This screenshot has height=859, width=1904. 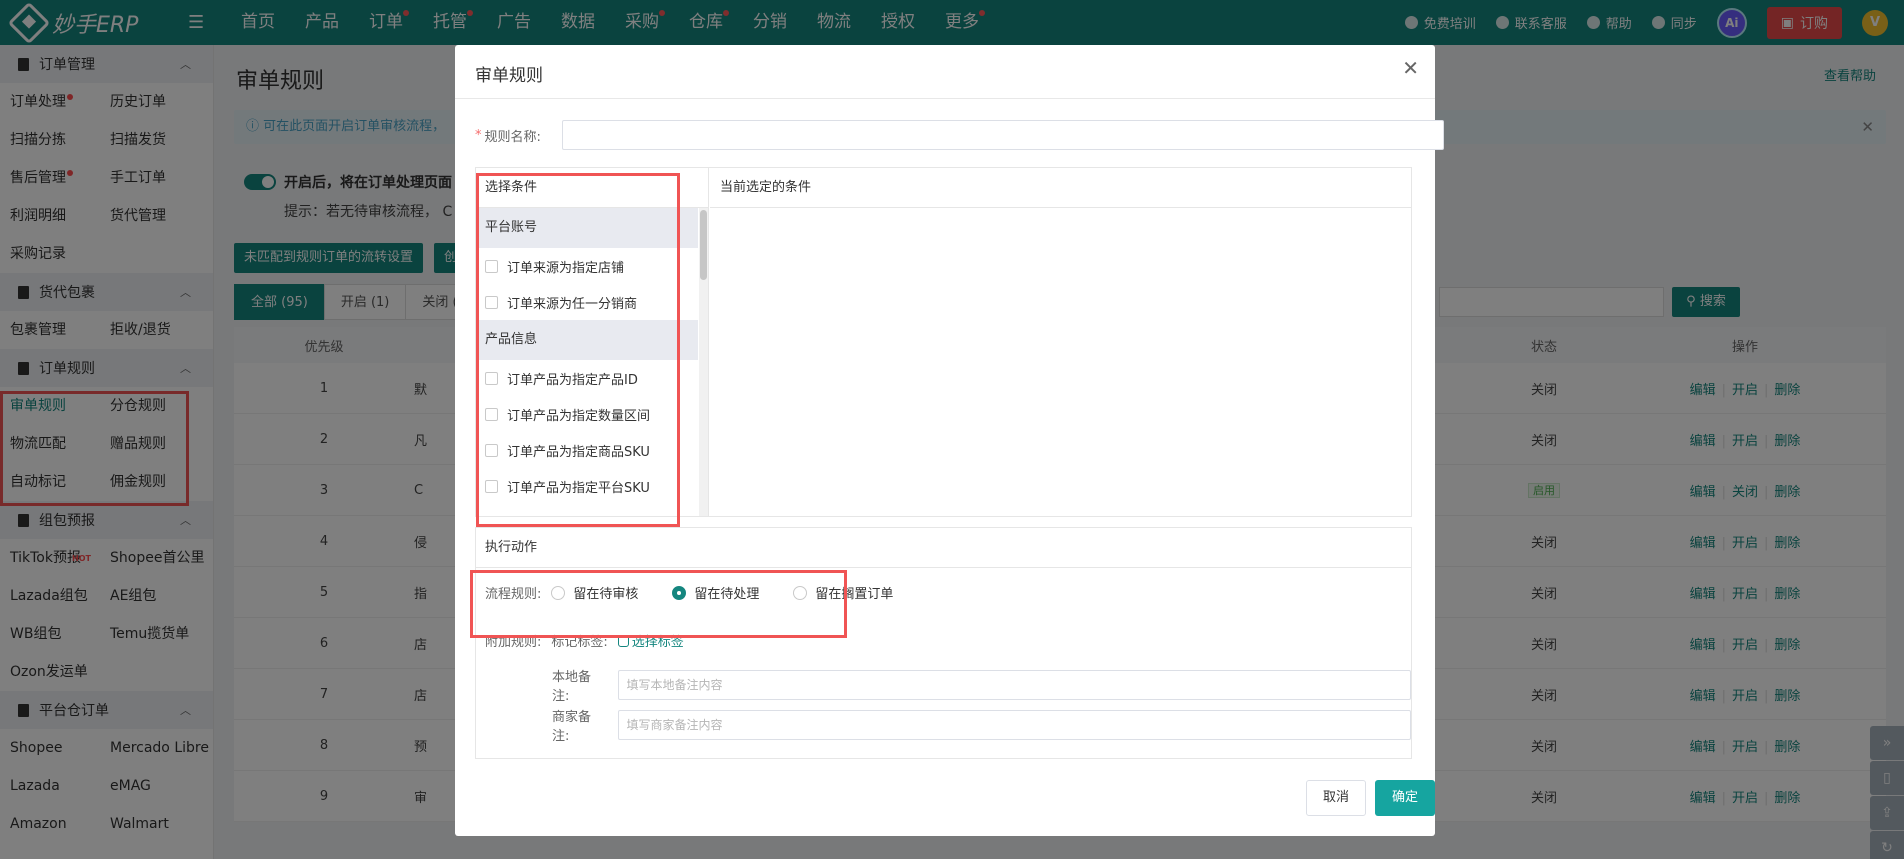 I want to click on confirm-button: 确定, so click(x=1405, y=798).